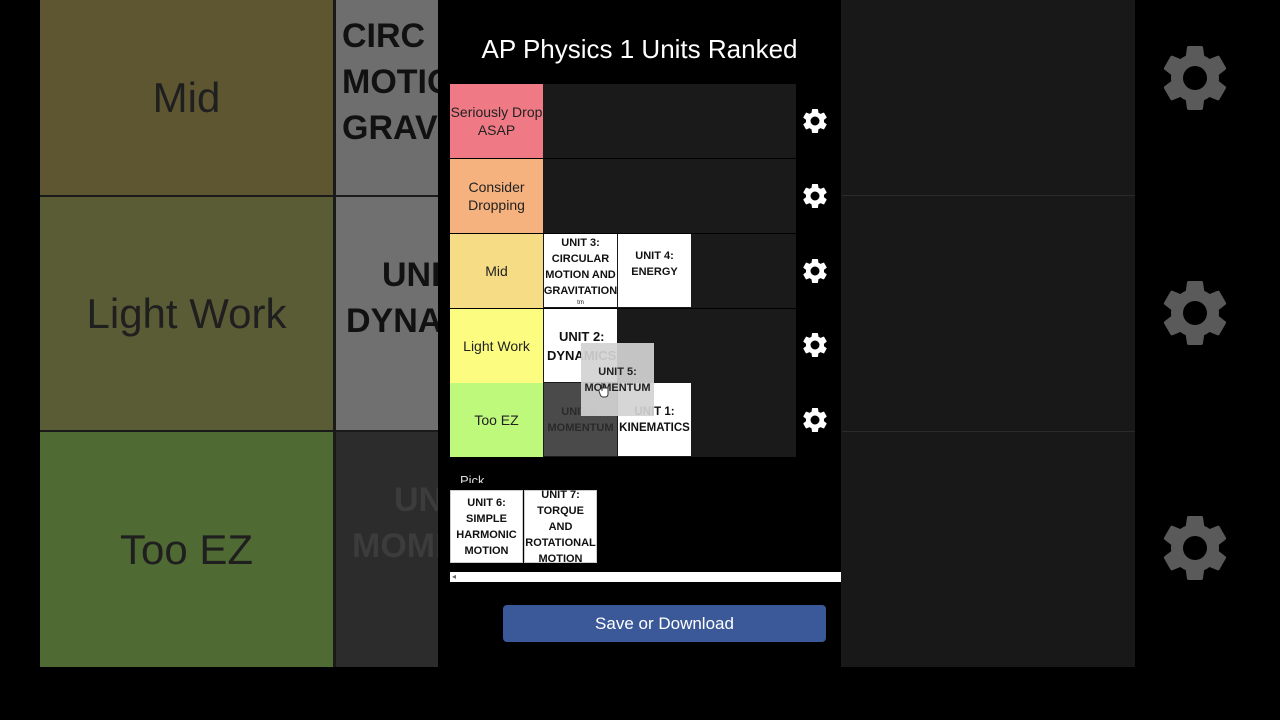 Image resolution: width=1280 pixels, height=720 pixels. Describe the element at coordinates (186, 313) in the screenshot. I see `background-tier-label: Light Work` at that location.